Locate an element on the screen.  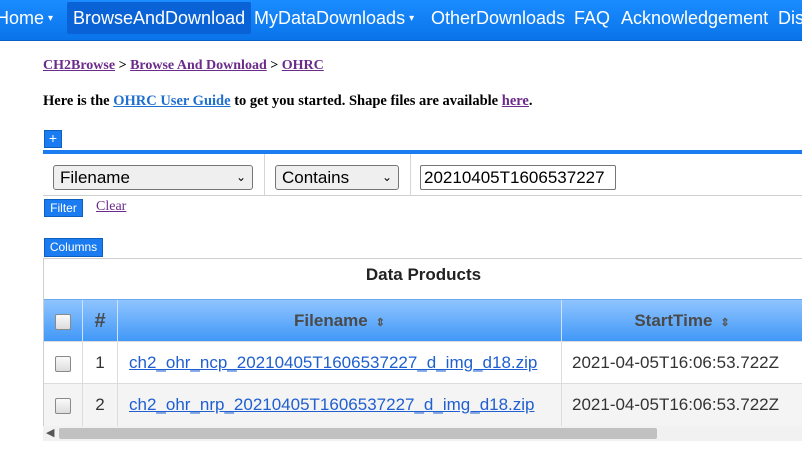
horizontal-scrollbar: ◀ is located at coordinates (422, 433).